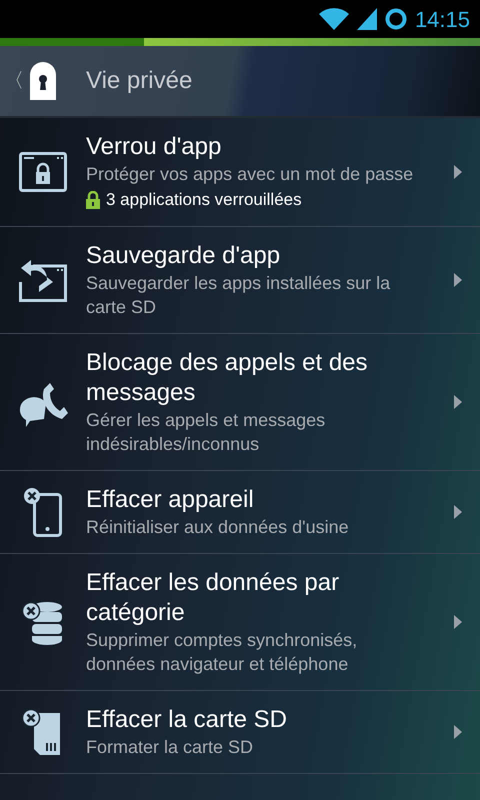 The height and width of the screenshot is (800, 480). What do you see at coordinates (139, 81) in the screenshot?
I see `screen-title: Vie privée` at bounding box center [139, 81].